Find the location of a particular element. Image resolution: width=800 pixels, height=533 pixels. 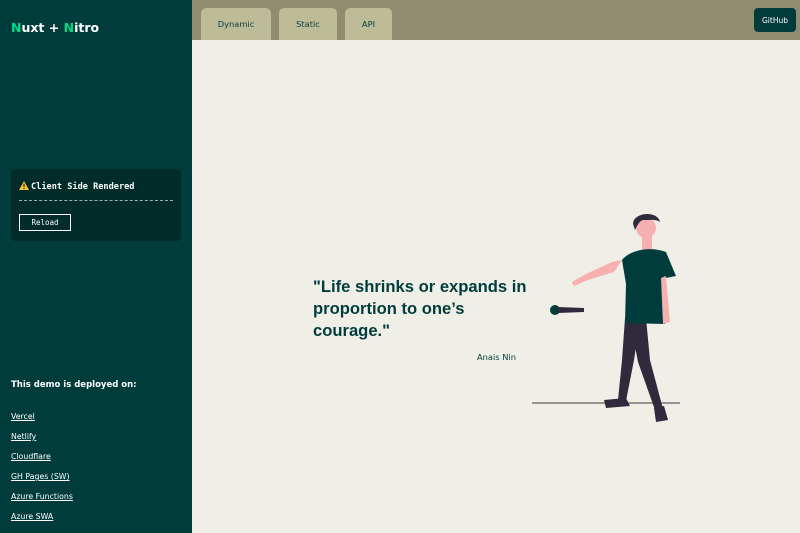

deploy-link-item: Azure SWA is located at coordinates (42, 514).